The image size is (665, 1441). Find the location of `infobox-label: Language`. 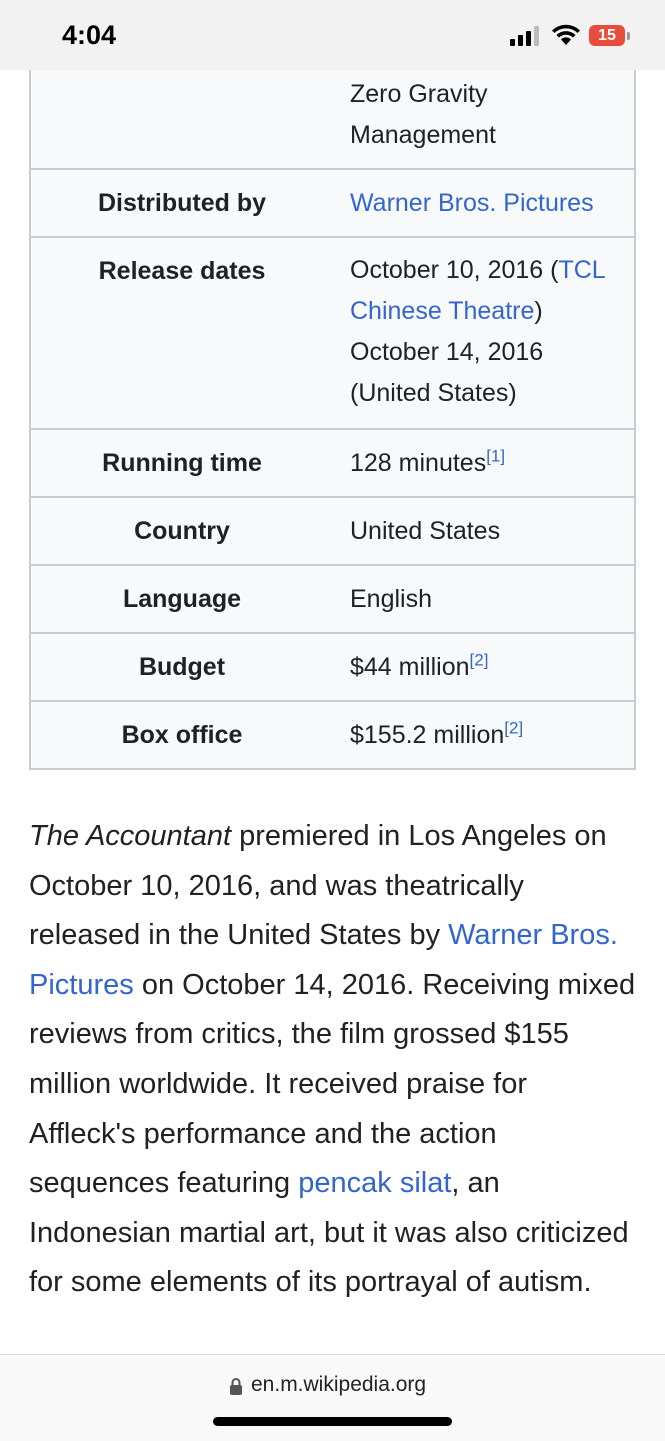

infobox-label: Language is located at coordinates (182, 599).